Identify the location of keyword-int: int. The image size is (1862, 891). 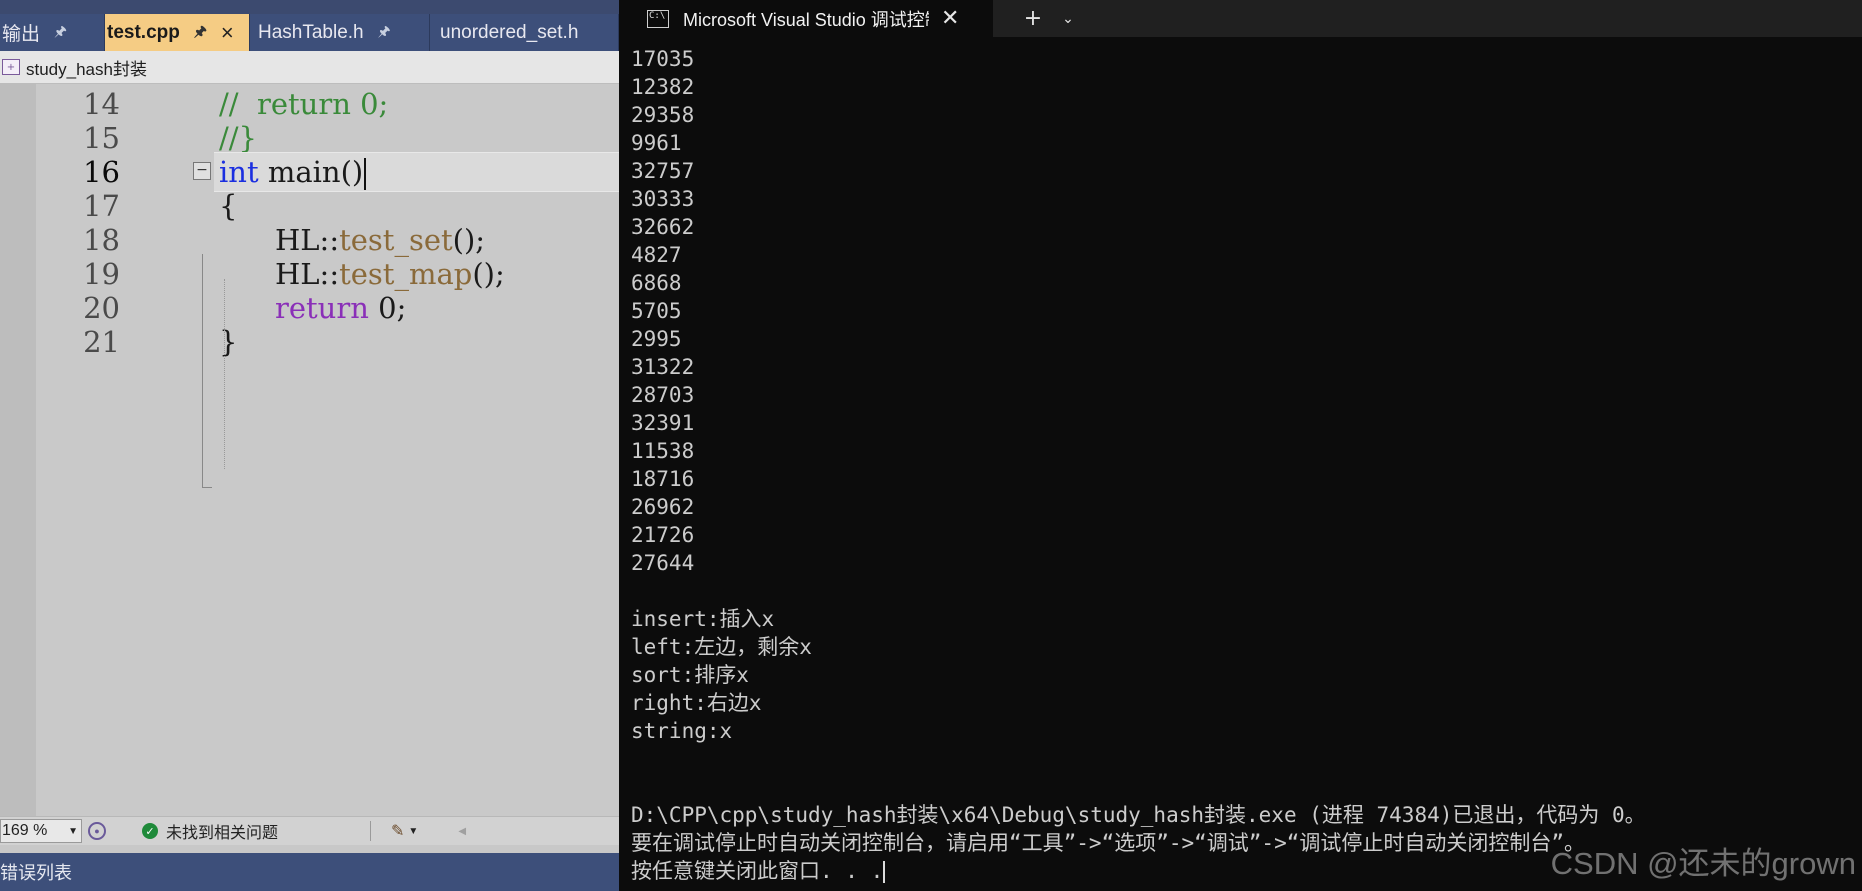
(239, 172).